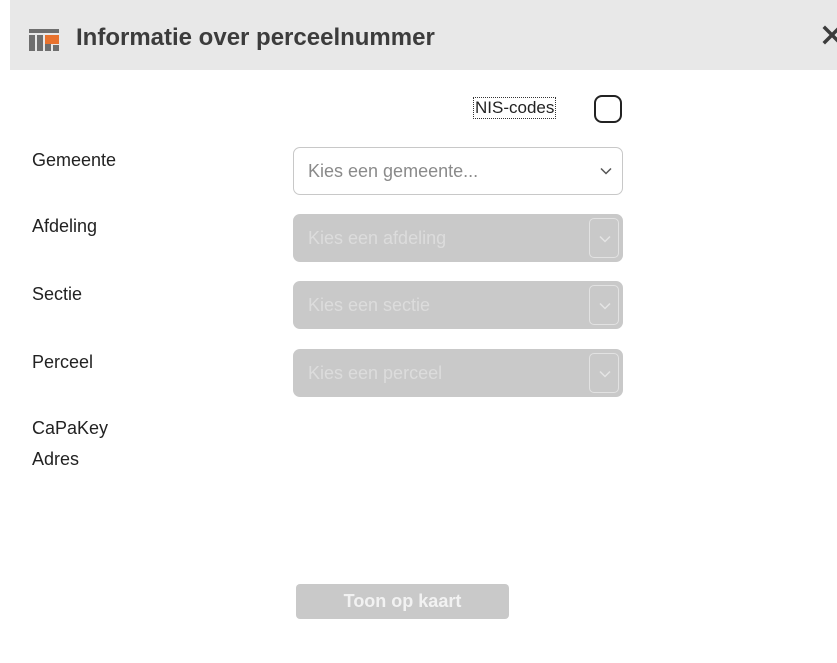  I want to click on nis-codes-label: NIS-codes, so click(515, 108).